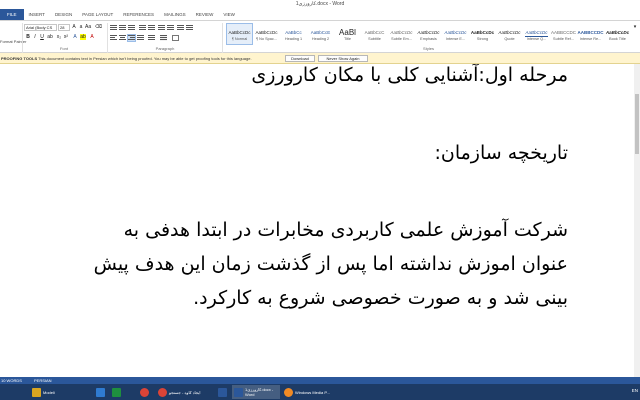 This screenshot has height=400, width=640. I want to click on change-case-icon: Aa, so click(88, 27).